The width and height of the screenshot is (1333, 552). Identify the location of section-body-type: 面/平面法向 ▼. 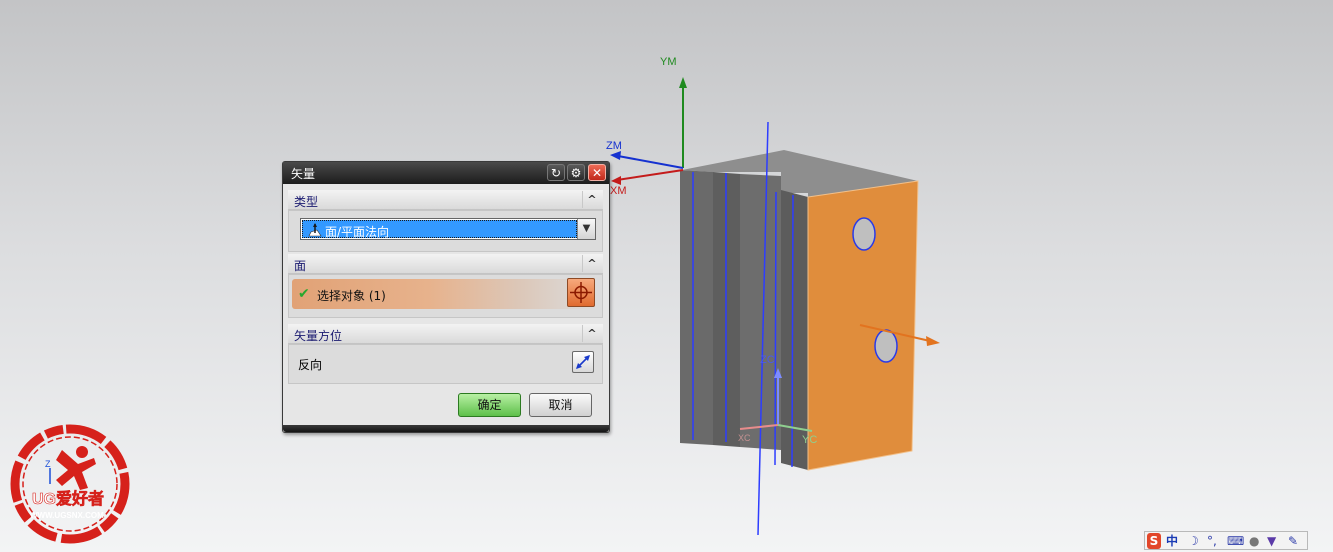
(445, 231).